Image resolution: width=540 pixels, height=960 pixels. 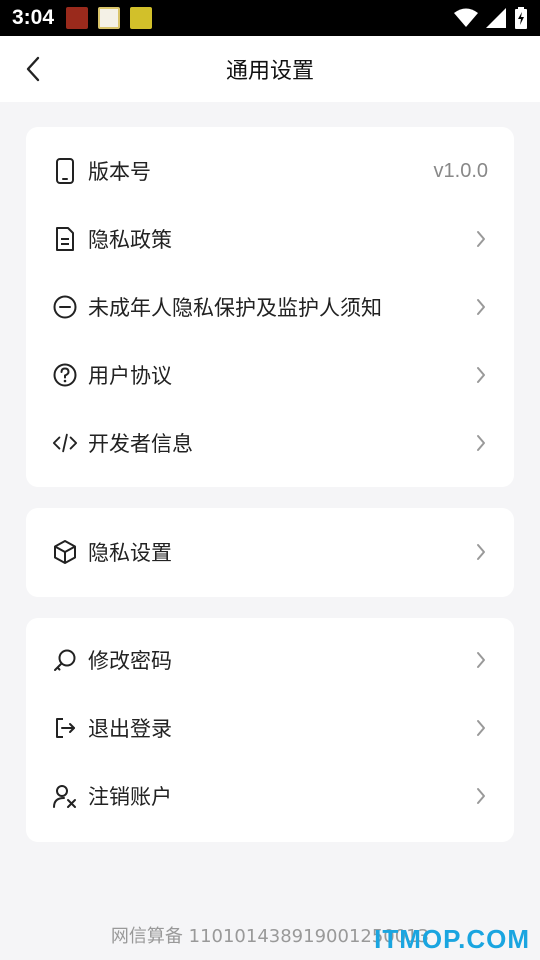 I want to click on notification-icons, so click(x=109, y=18).